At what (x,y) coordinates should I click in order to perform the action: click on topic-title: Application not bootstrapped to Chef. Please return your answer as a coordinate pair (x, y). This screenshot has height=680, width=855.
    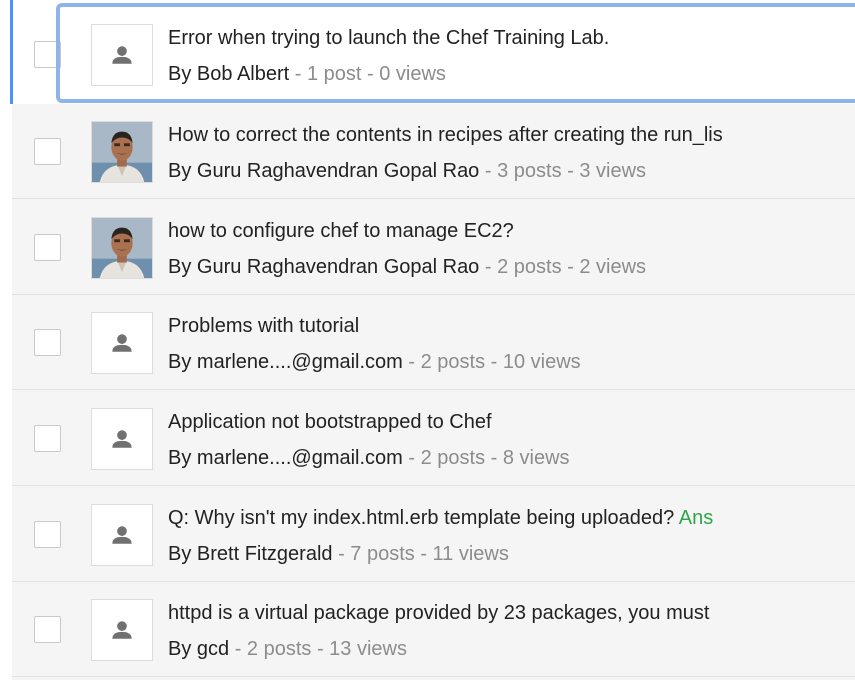
    Looking at the image, I should click on (330, 422).